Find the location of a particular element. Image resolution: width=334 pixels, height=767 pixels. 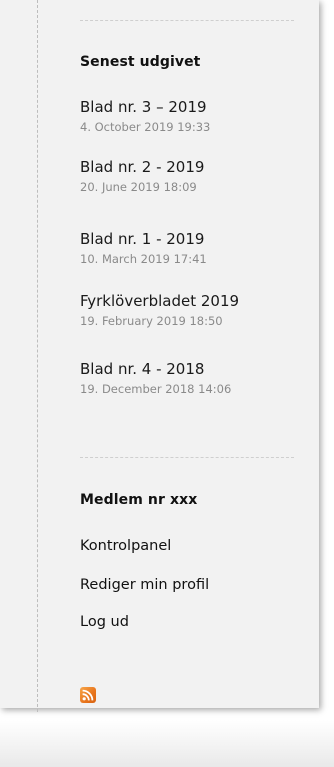

rss-icon-graphic is located at coordinates (88, 695).